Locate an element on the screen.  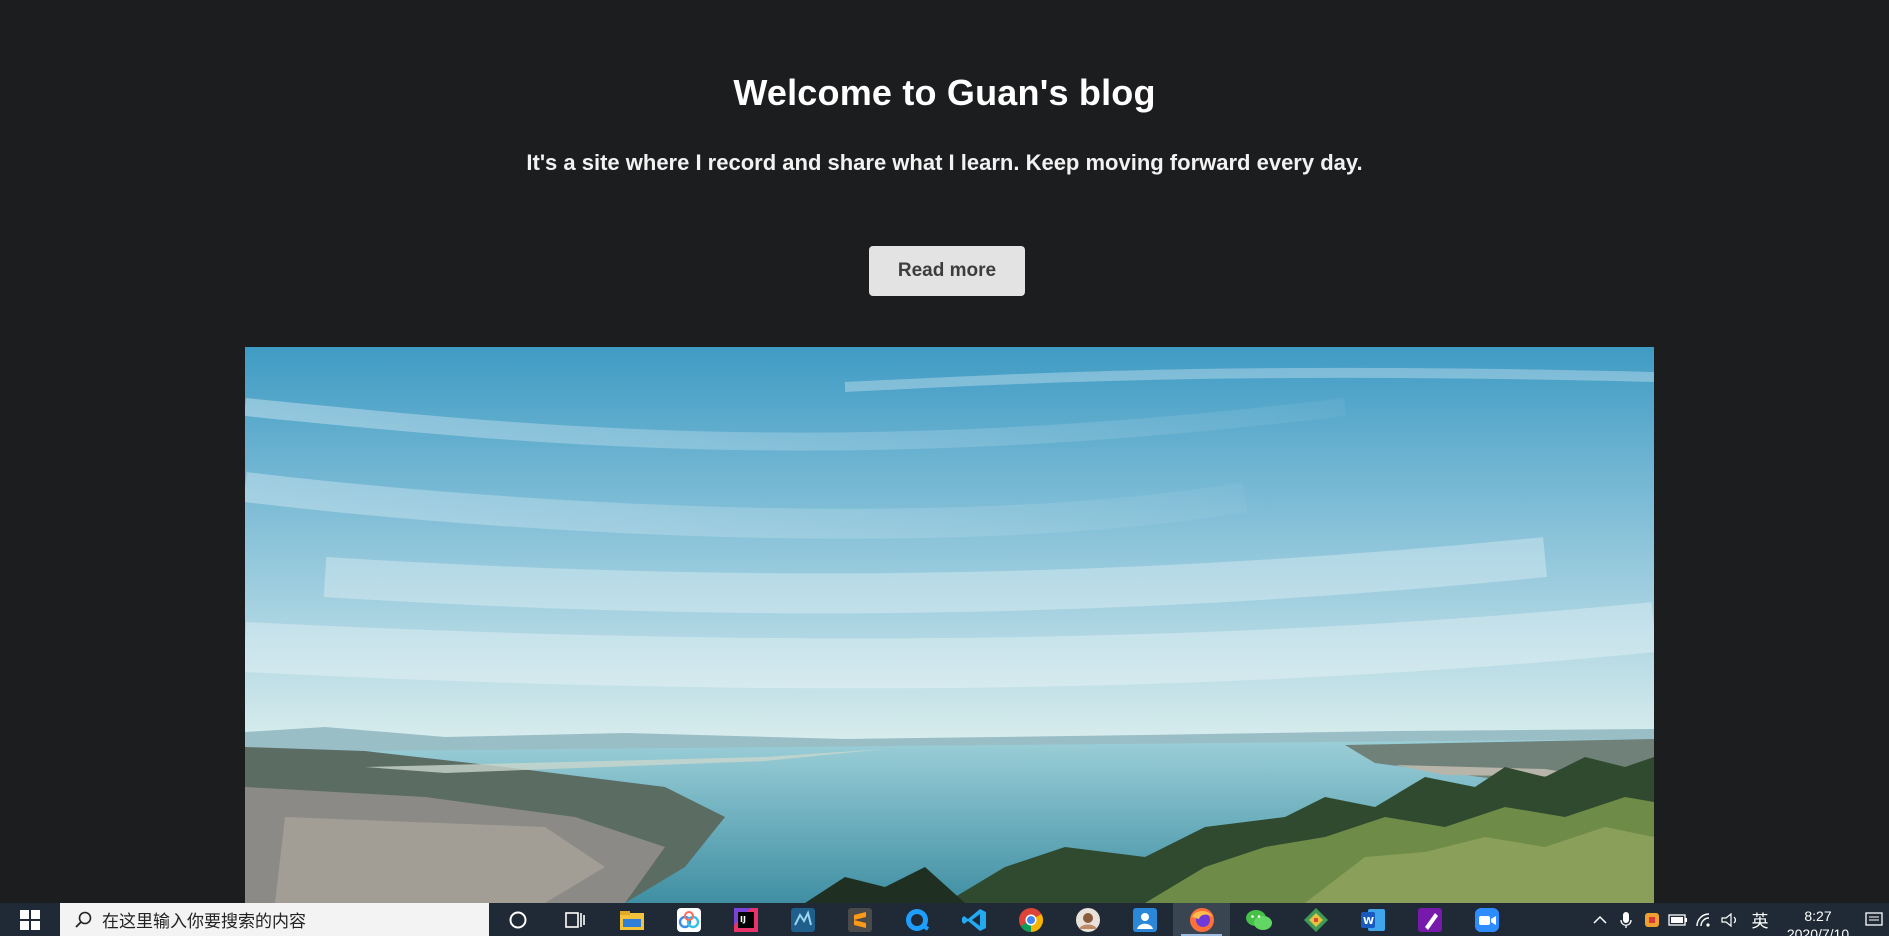
svg-text: W is located at coordinates (1368, 921).